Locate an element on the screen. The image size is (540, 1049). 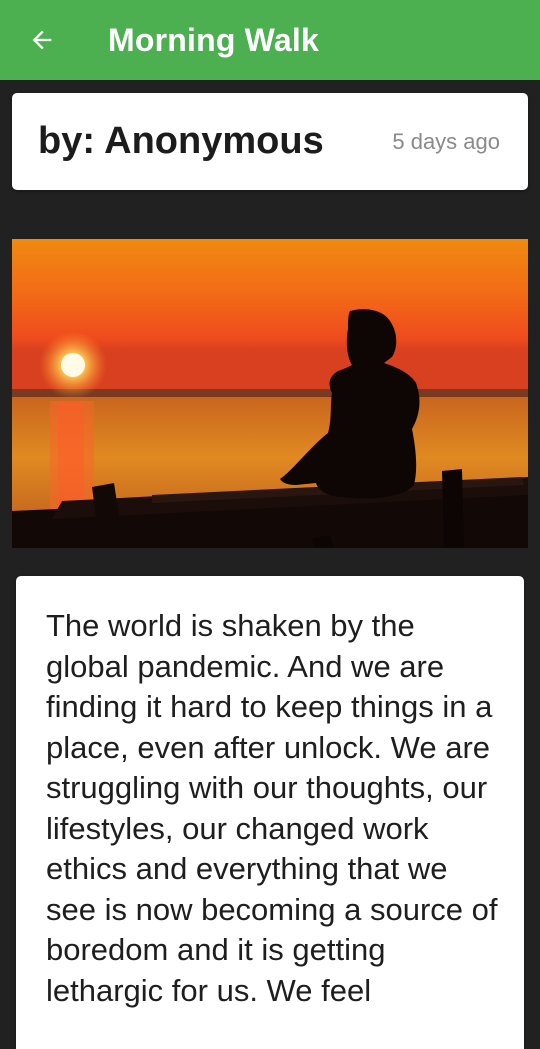
timestamp: 5 days ago is located at coordinates (446, 141).